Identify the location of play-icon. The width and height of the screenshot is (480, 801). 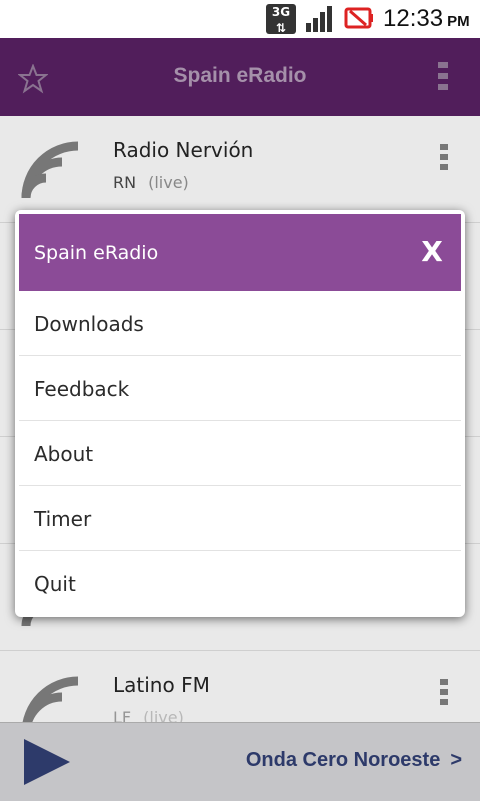
(47, 762).